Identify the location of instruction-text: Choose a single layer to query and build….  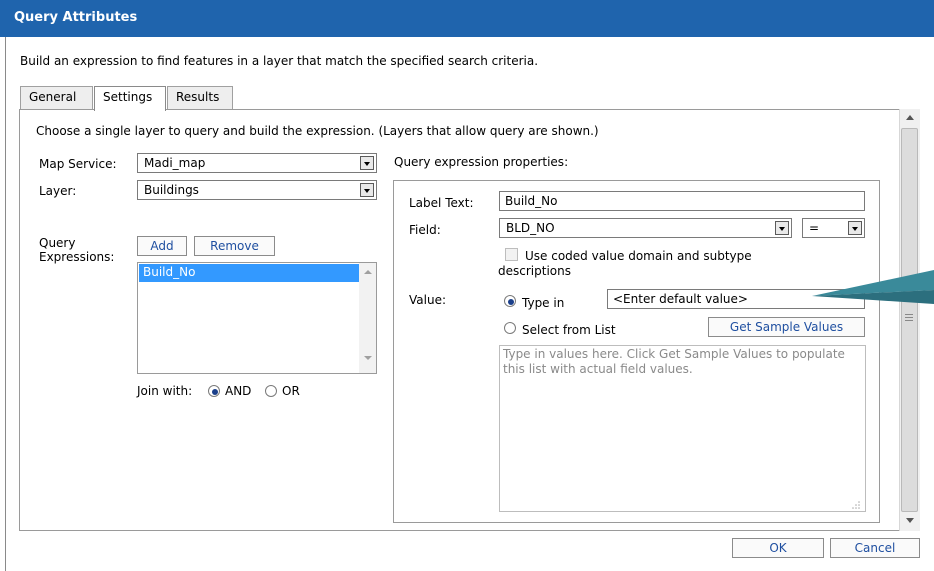
(317, 131).